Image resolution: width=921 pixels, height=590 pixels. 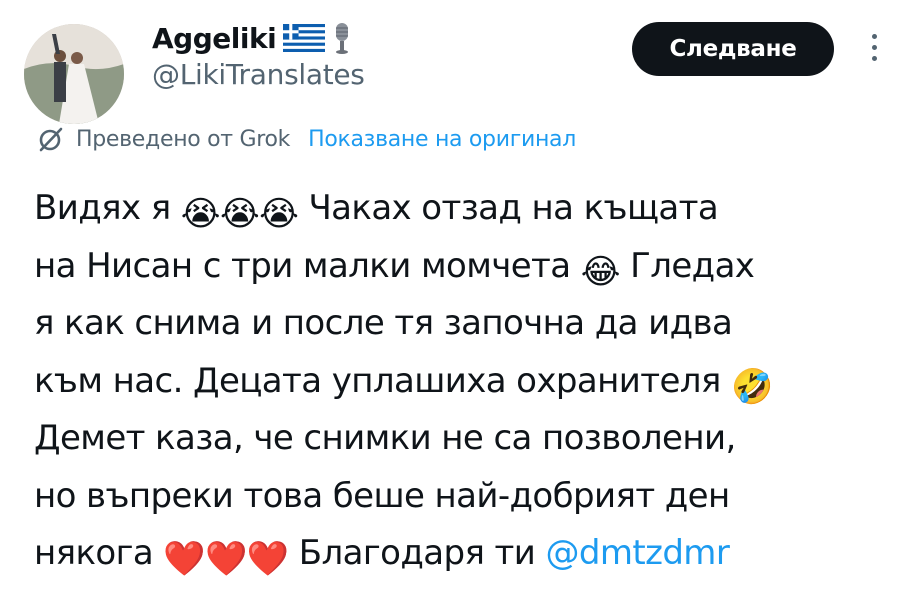 I want to click on tears-of-joy-icon: 😂, so click(x=600, y=271).